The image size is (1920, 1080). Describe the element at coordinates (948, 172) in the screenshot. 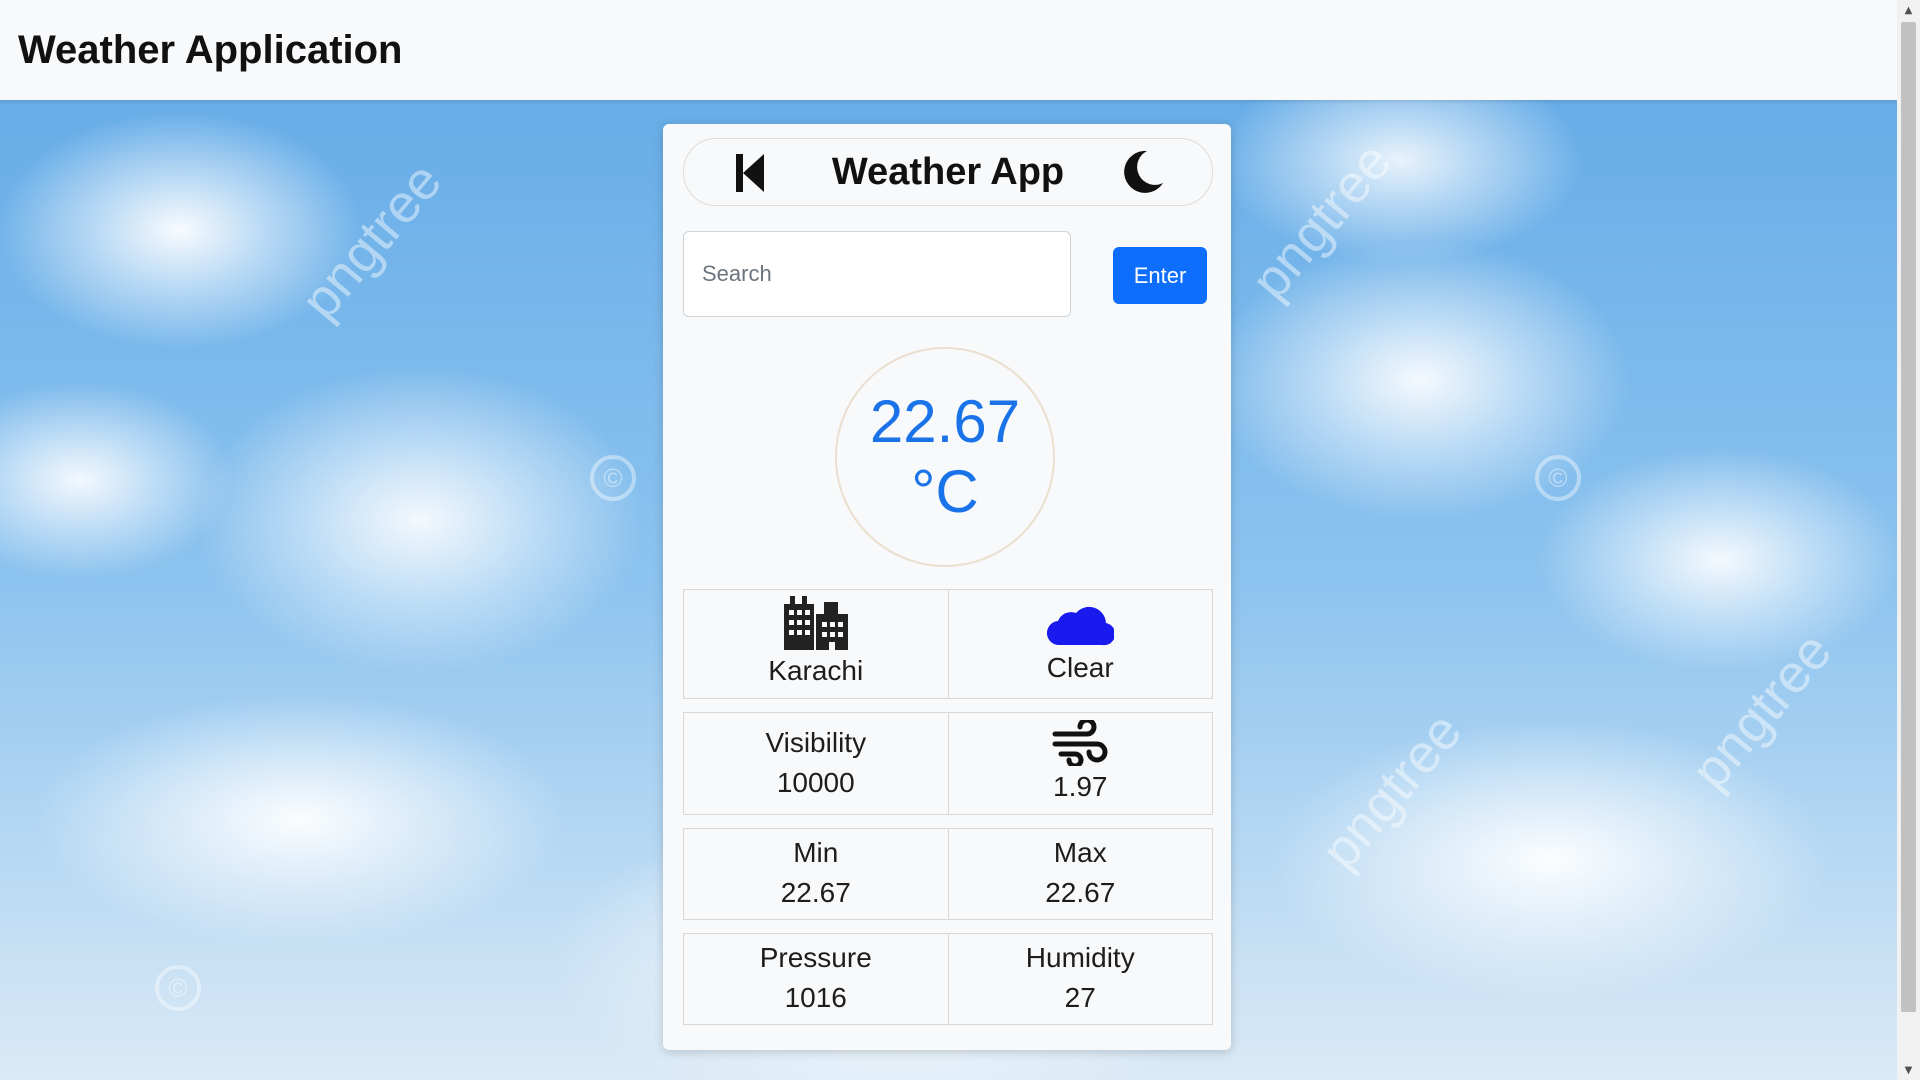

I see `app-header: Weather App` at that location.